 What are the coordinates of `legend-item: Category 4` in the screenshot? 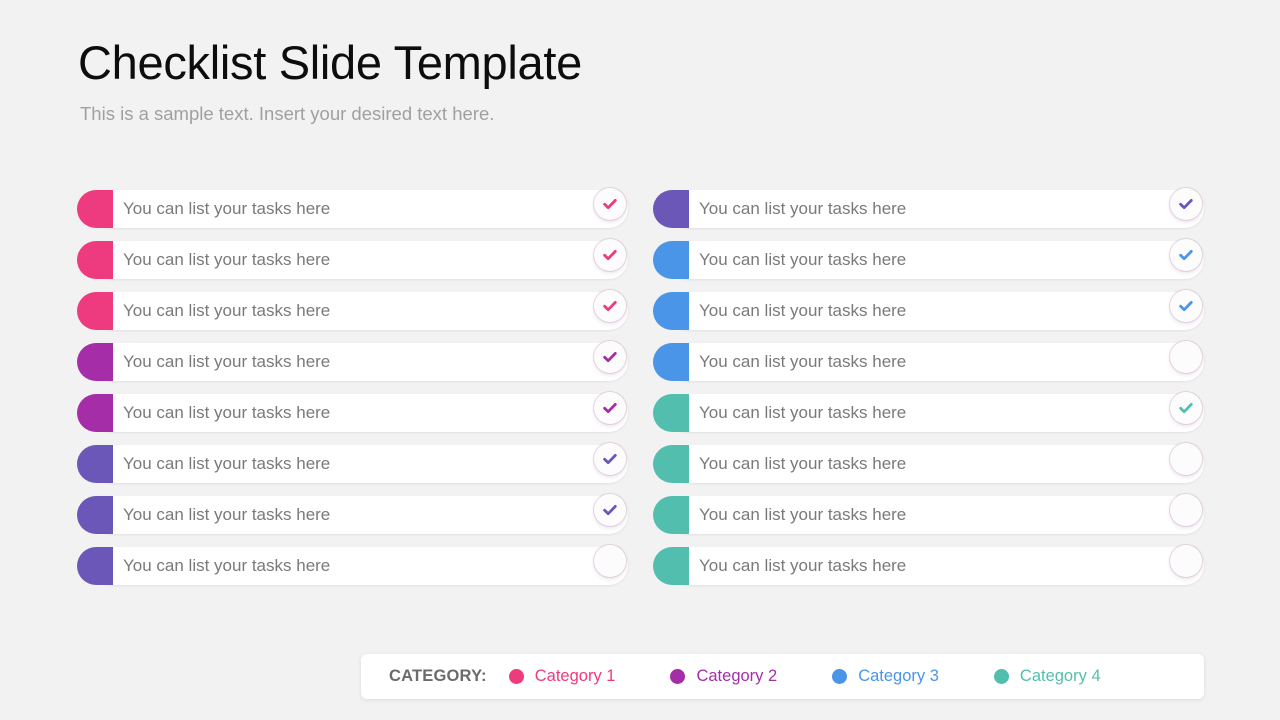 It's located at (1047, 676).